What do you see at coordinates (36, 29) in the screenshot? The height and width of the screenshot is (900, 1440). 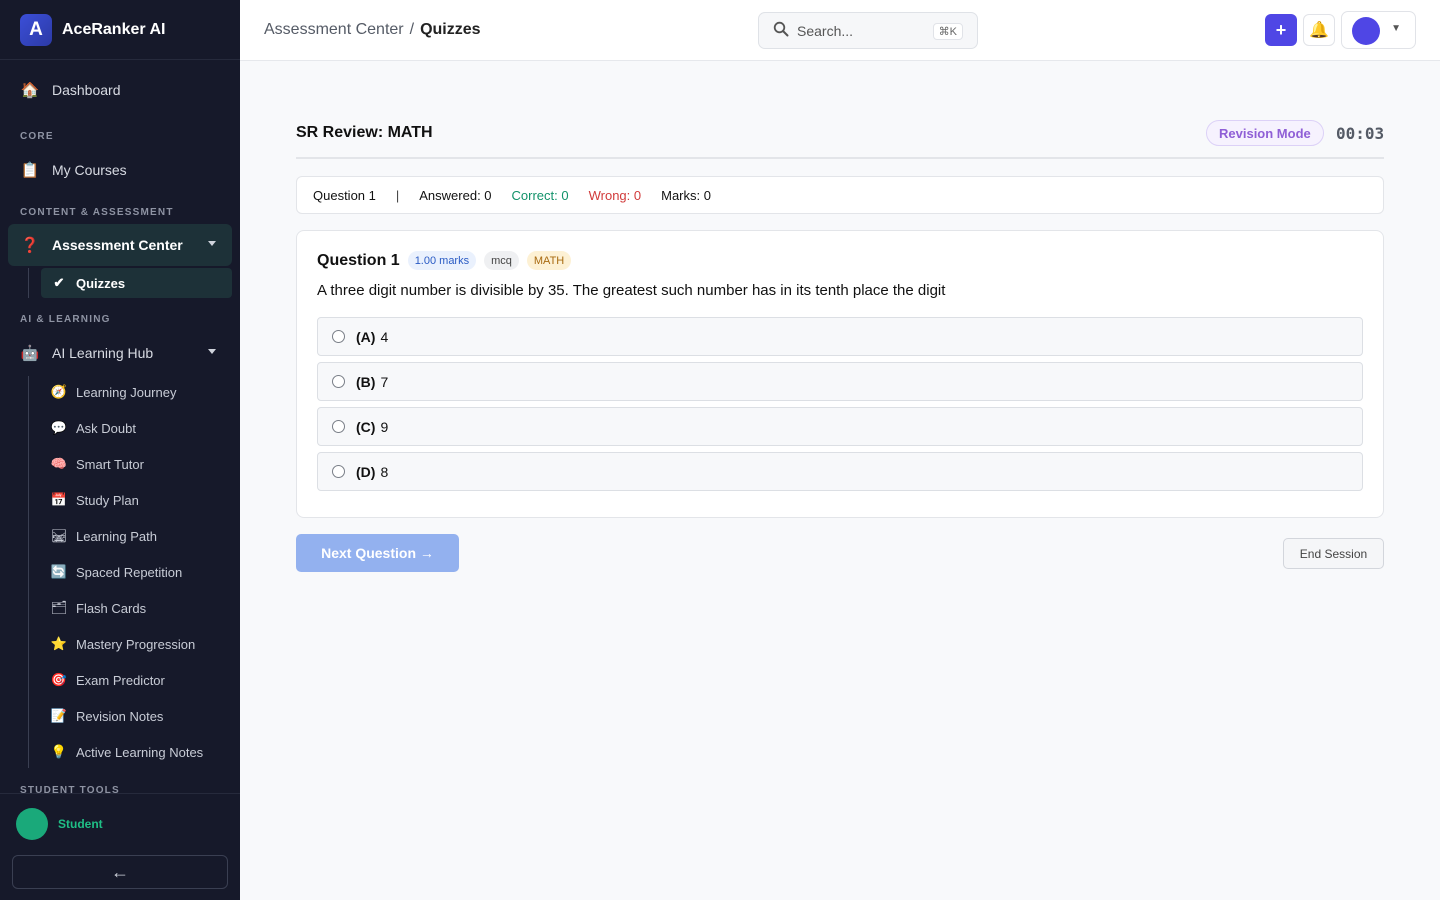 I see `app-logo-icon: A` at bounding box center [36, 29].